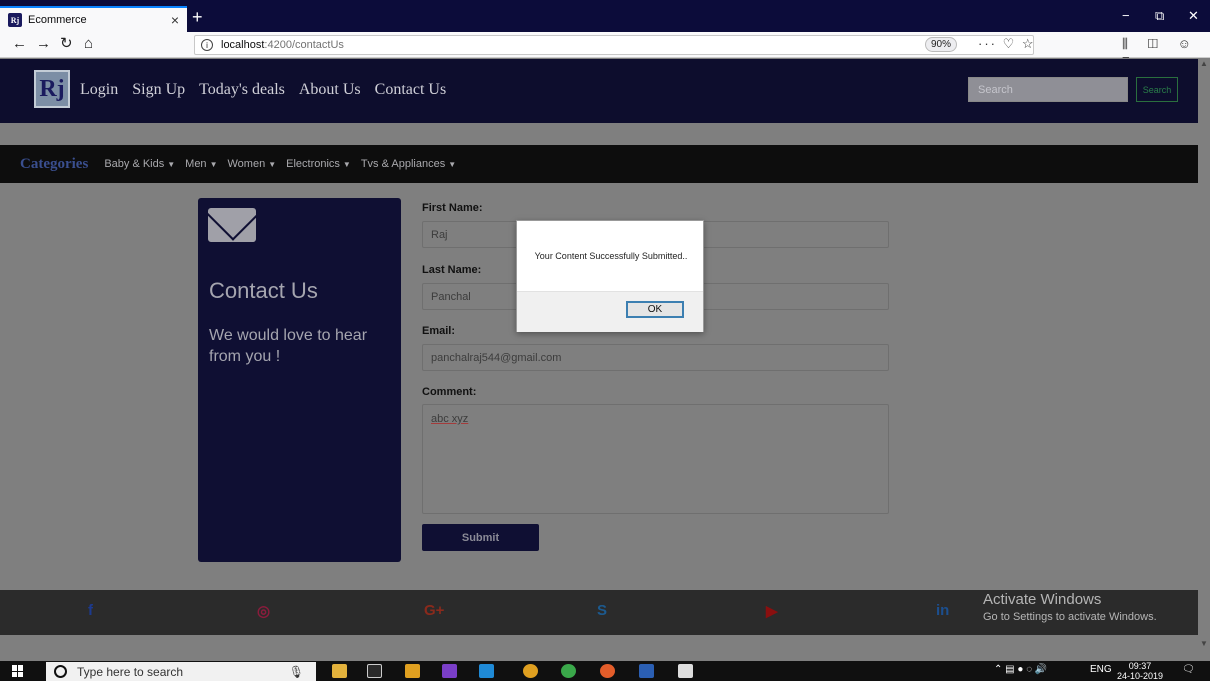 This screenshot has height=681, width=1210. What do you see at coordinates (646, 671) in the screenshot?
I see `word-icon` at bounding box center [646, 671].